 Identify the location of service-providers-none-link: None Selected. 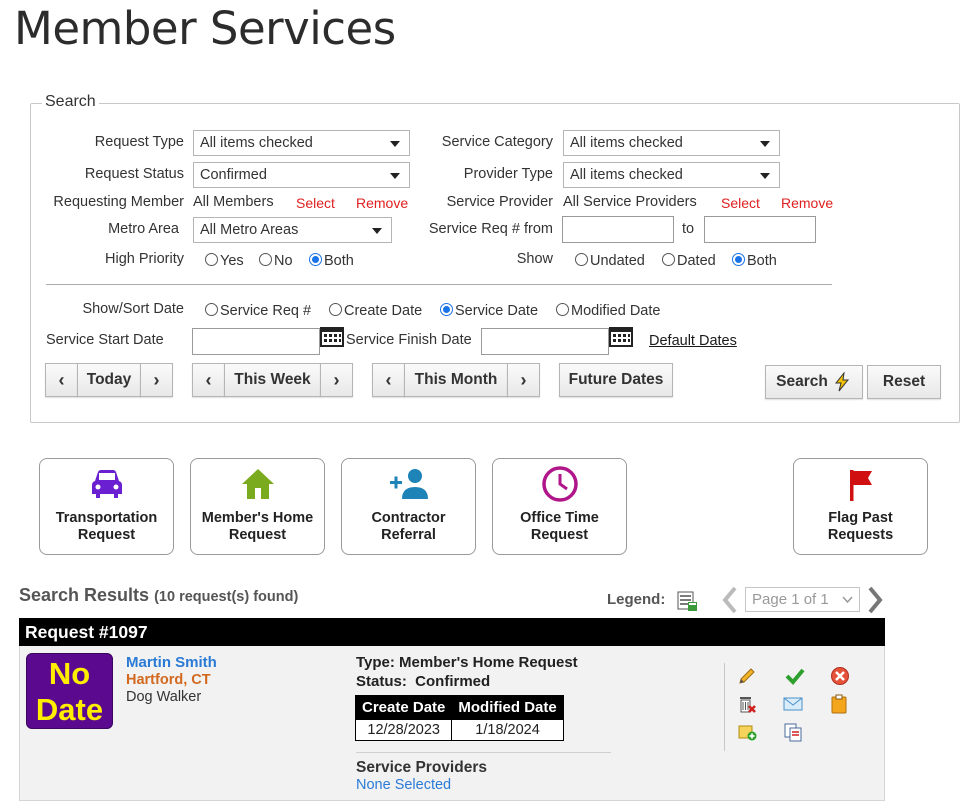
(403, 785).